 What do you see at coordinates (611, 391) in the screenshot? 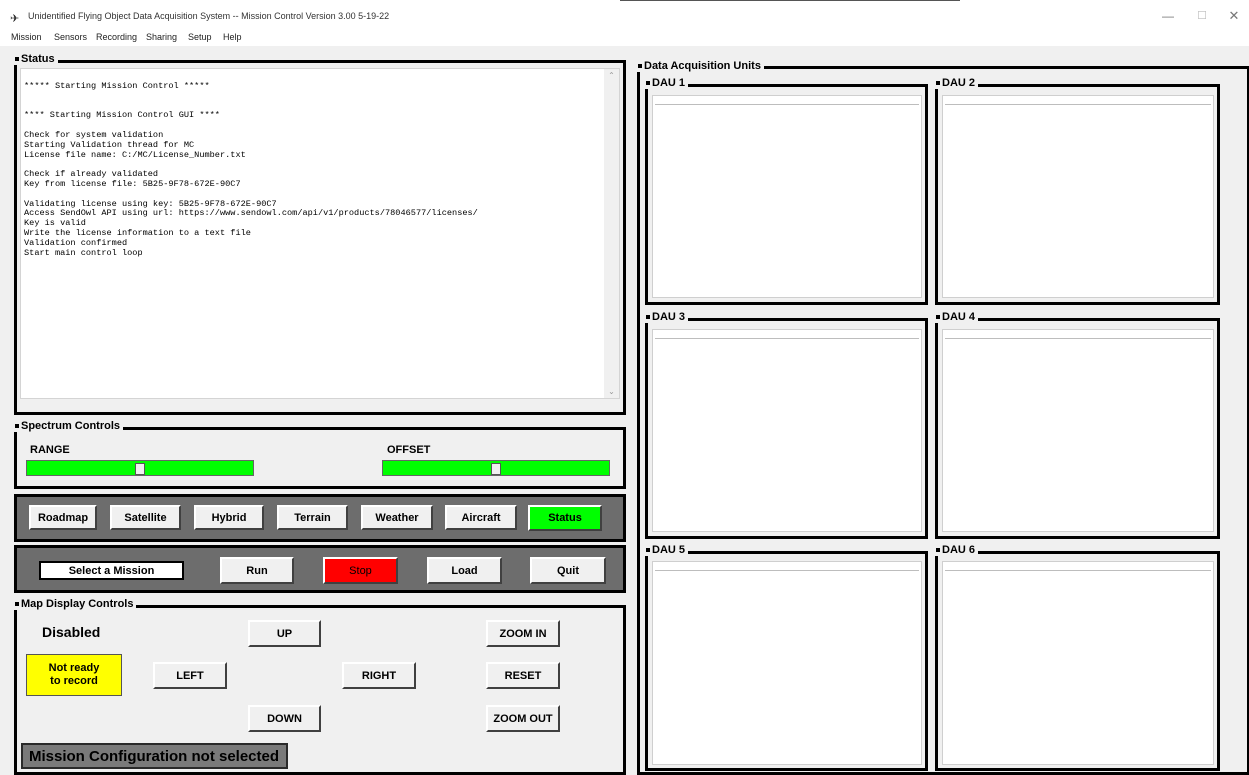
I see `scroll-down-icon: ⌄` at bounding box center [611, 391].